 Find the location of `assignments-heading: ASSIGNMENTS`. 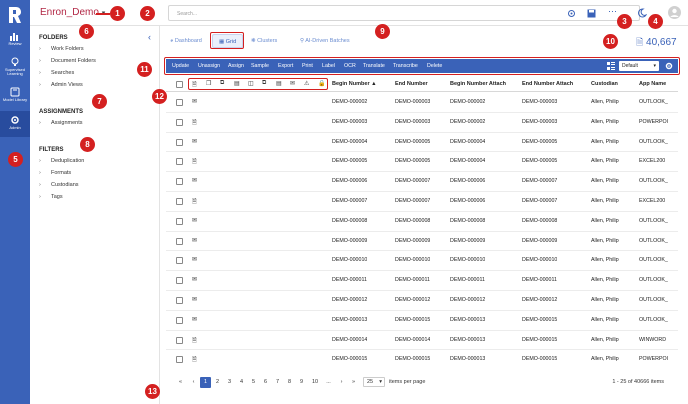

assignments-heading: ASSIGNMENTS is located at coordinates (61, 112).